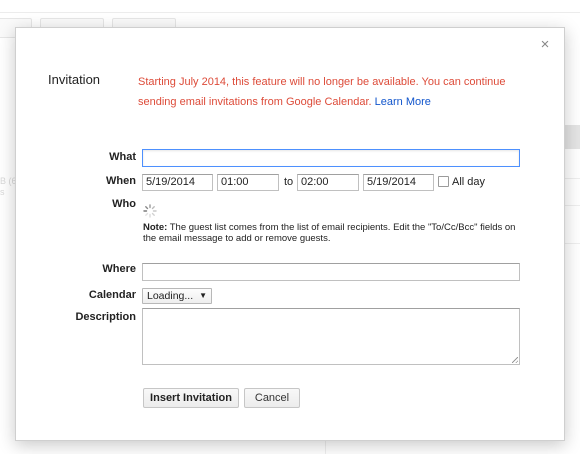  I want to click on insert-invitation-button: Insert Invitation, so click(191, 398).